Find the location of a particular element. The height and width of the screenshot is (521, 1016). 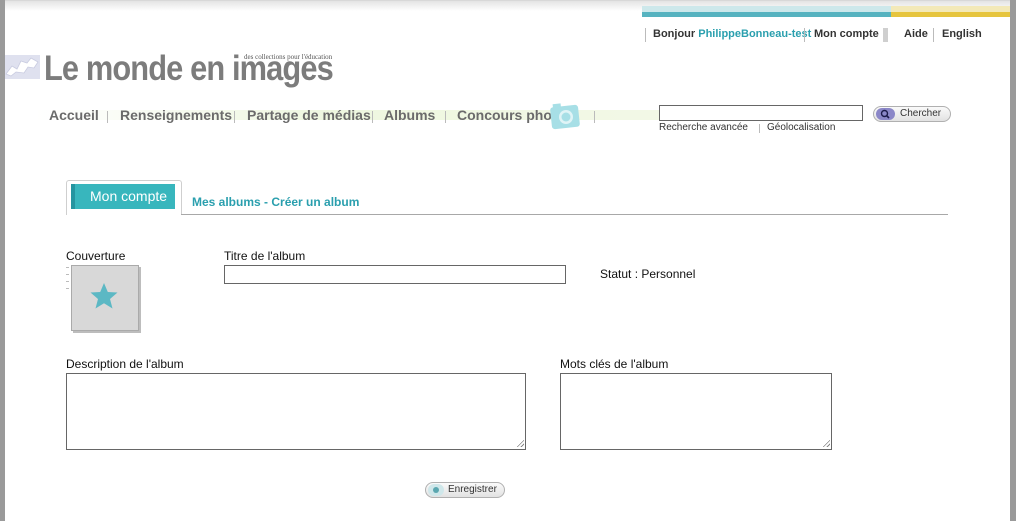

search-button-label: Chercher is located at coordinates (921, 113).